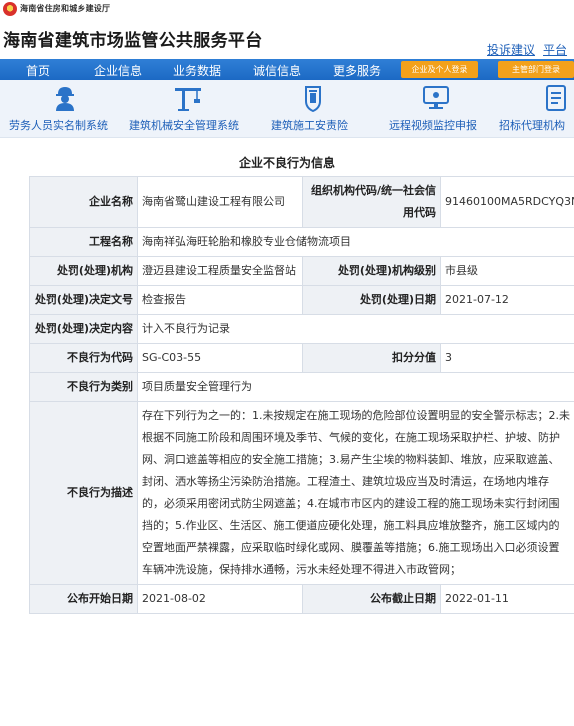 The height and width of the screenshot is (726, 574). I want to click on decision-content-value: 计入不良行为记录, so click(355, 329).